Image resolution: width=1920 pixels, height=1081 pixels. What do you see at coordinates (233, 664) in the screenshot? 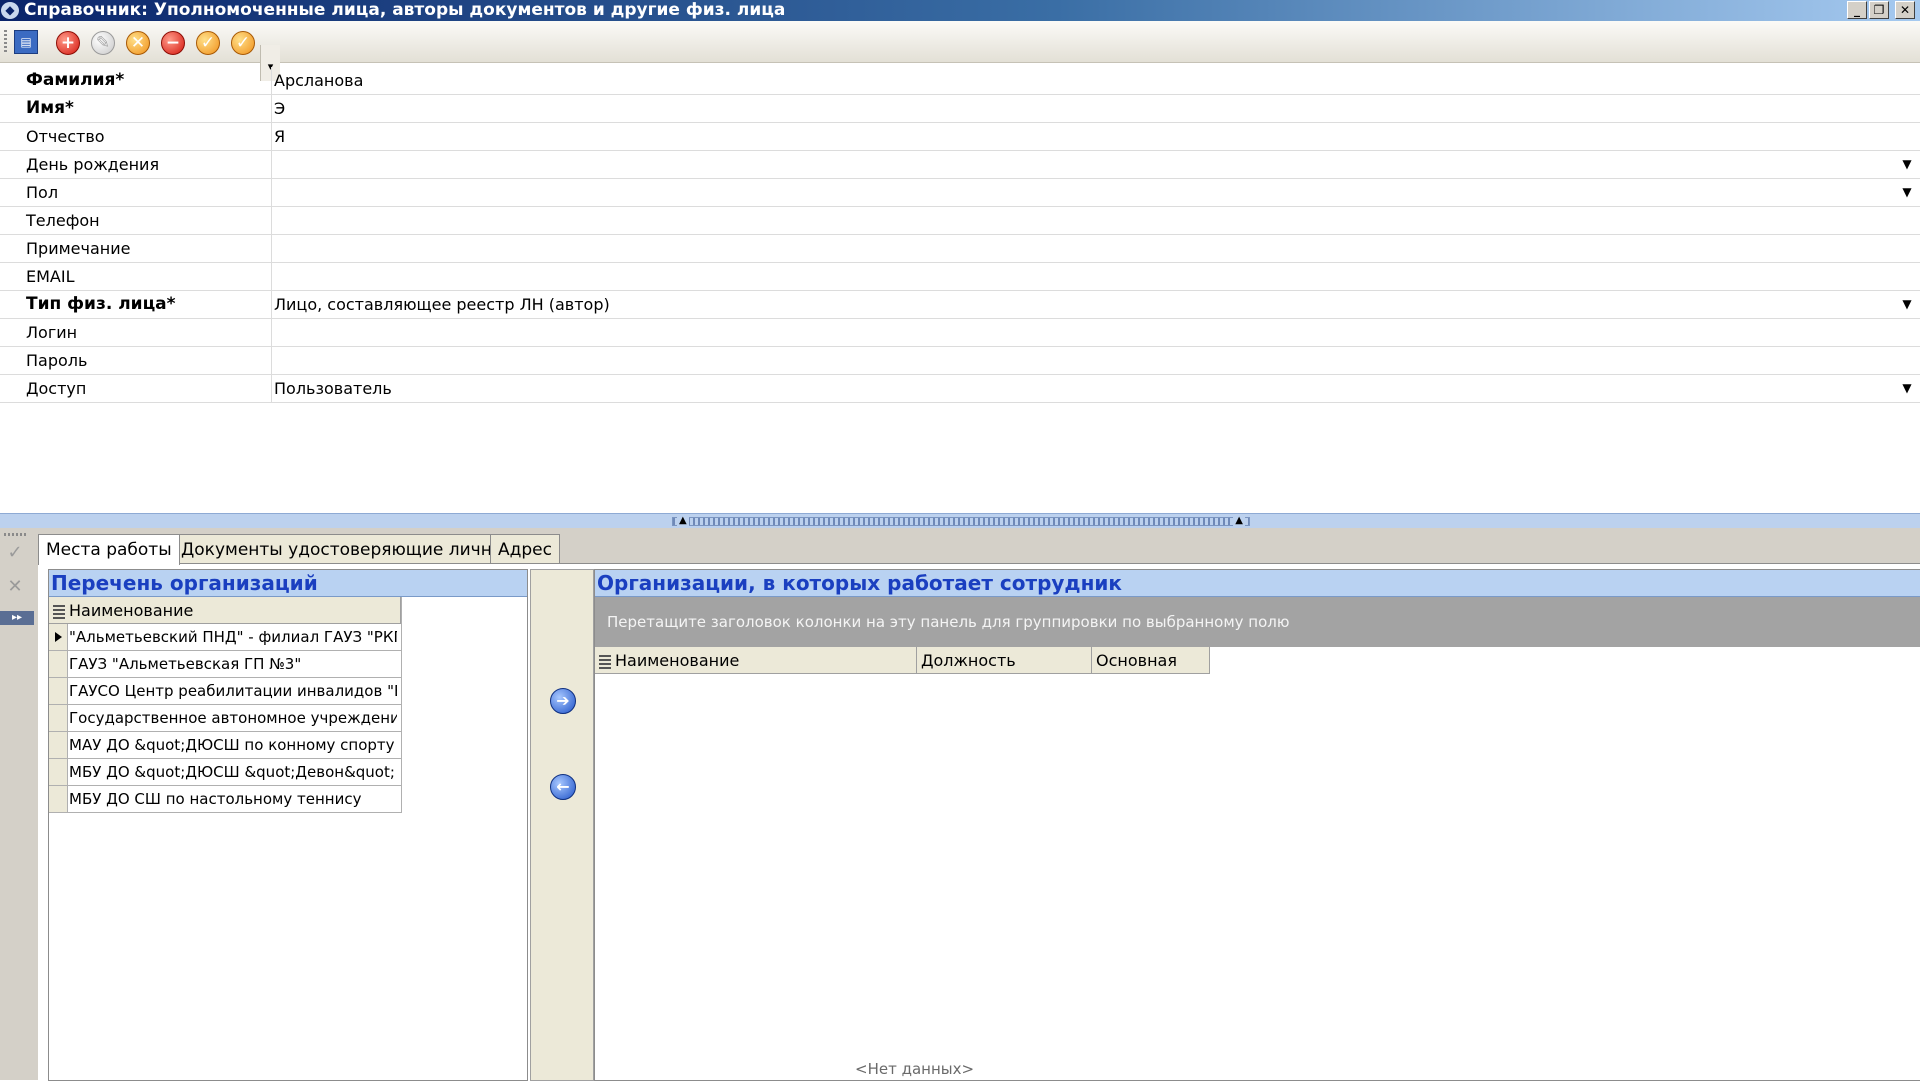
I see `organization-name-cell: ГАУЗ "Альметьевская ГП №3"` at bounding box center [233, 664].